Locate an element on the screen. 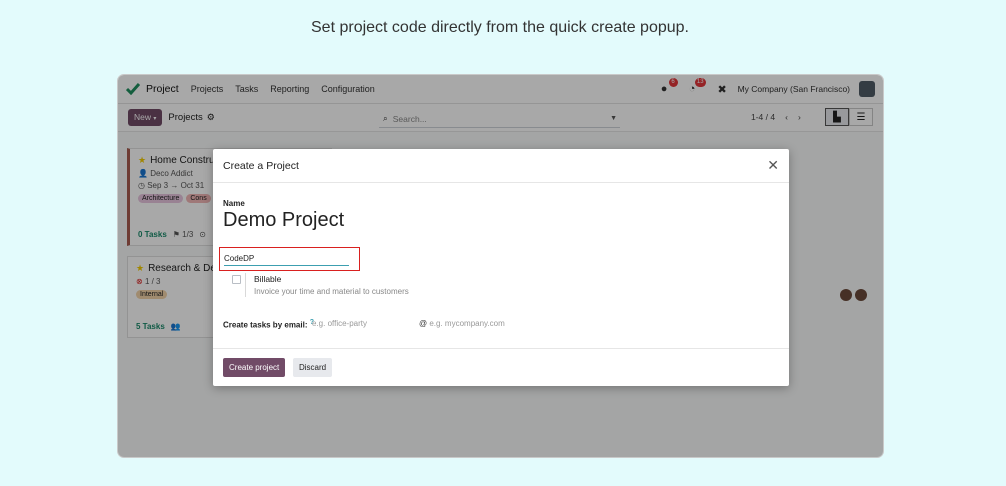  dialog-footer: Create project Discard is located at coordinates (501, 367).